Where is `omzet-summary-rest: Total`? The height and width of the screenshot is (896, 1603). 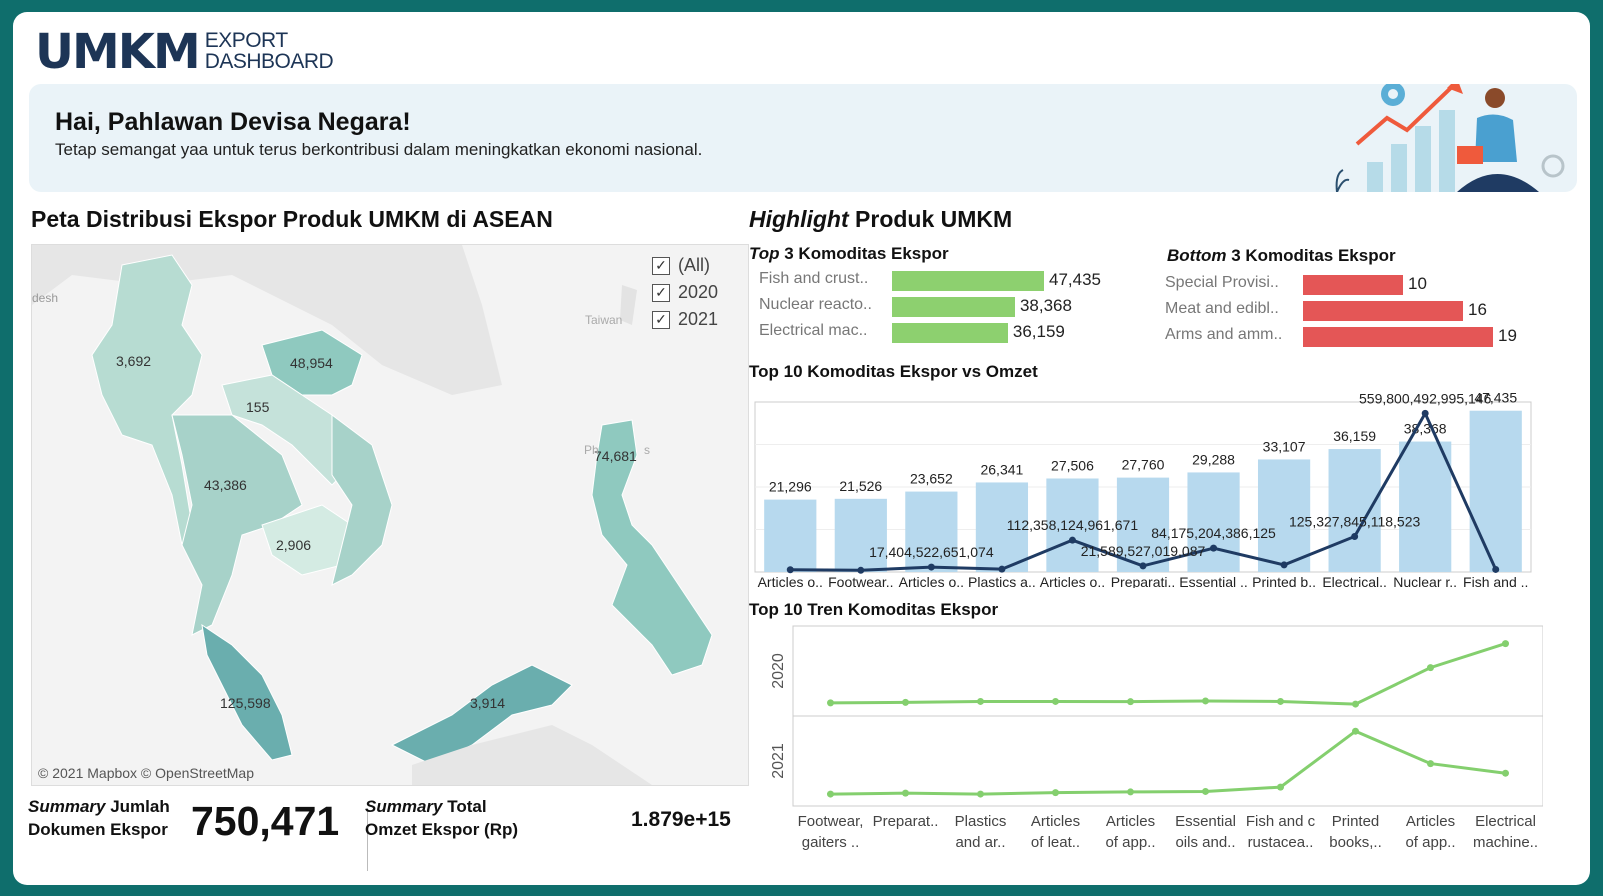 omzet-summary-rest: Total is located at coordinates (464, 806).